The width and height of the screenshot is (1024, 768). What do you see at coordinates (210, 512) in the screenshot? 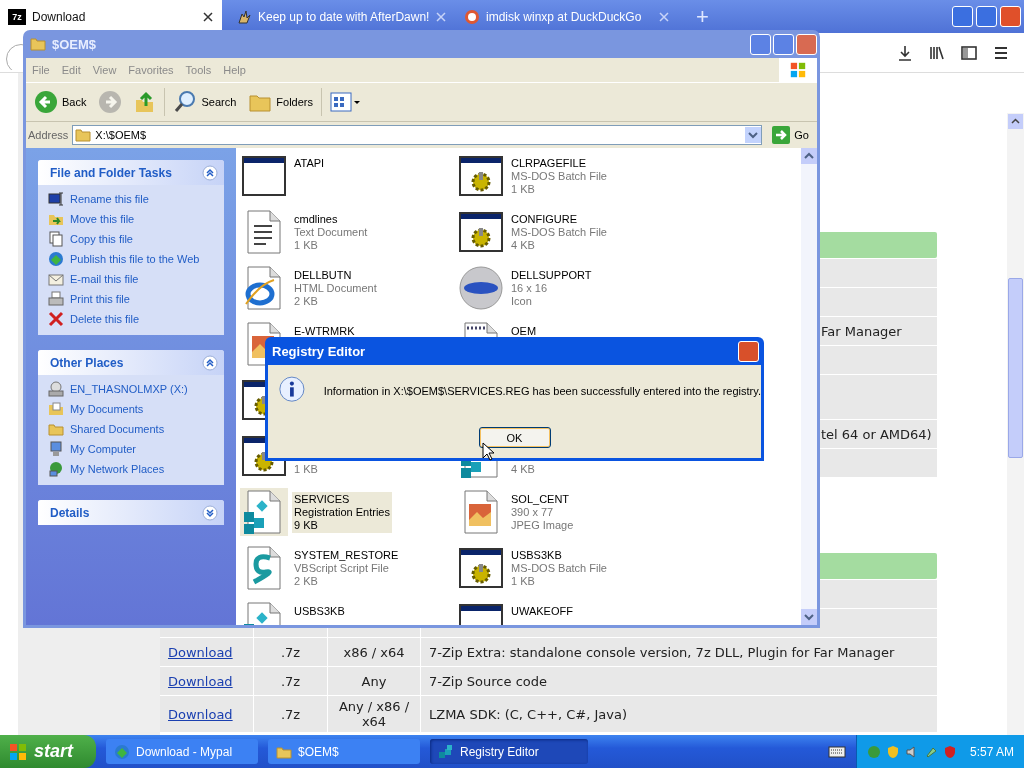
I see `expand-icon` at bounding box center [210, 512].